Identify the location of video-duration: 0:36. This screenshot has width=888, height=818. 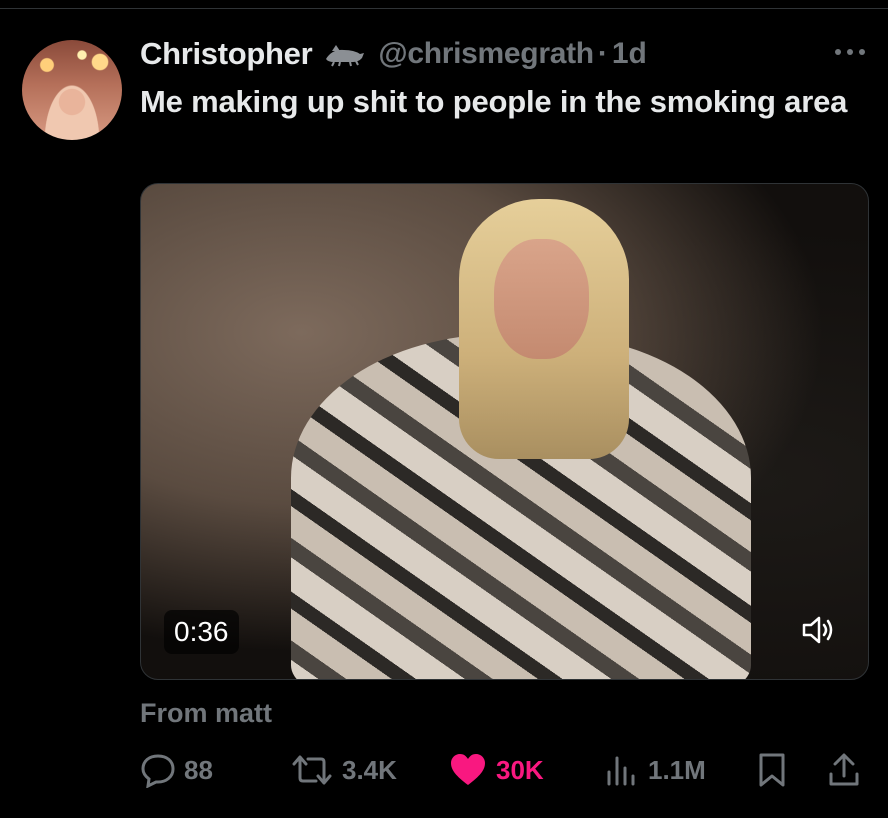
(201, 632).